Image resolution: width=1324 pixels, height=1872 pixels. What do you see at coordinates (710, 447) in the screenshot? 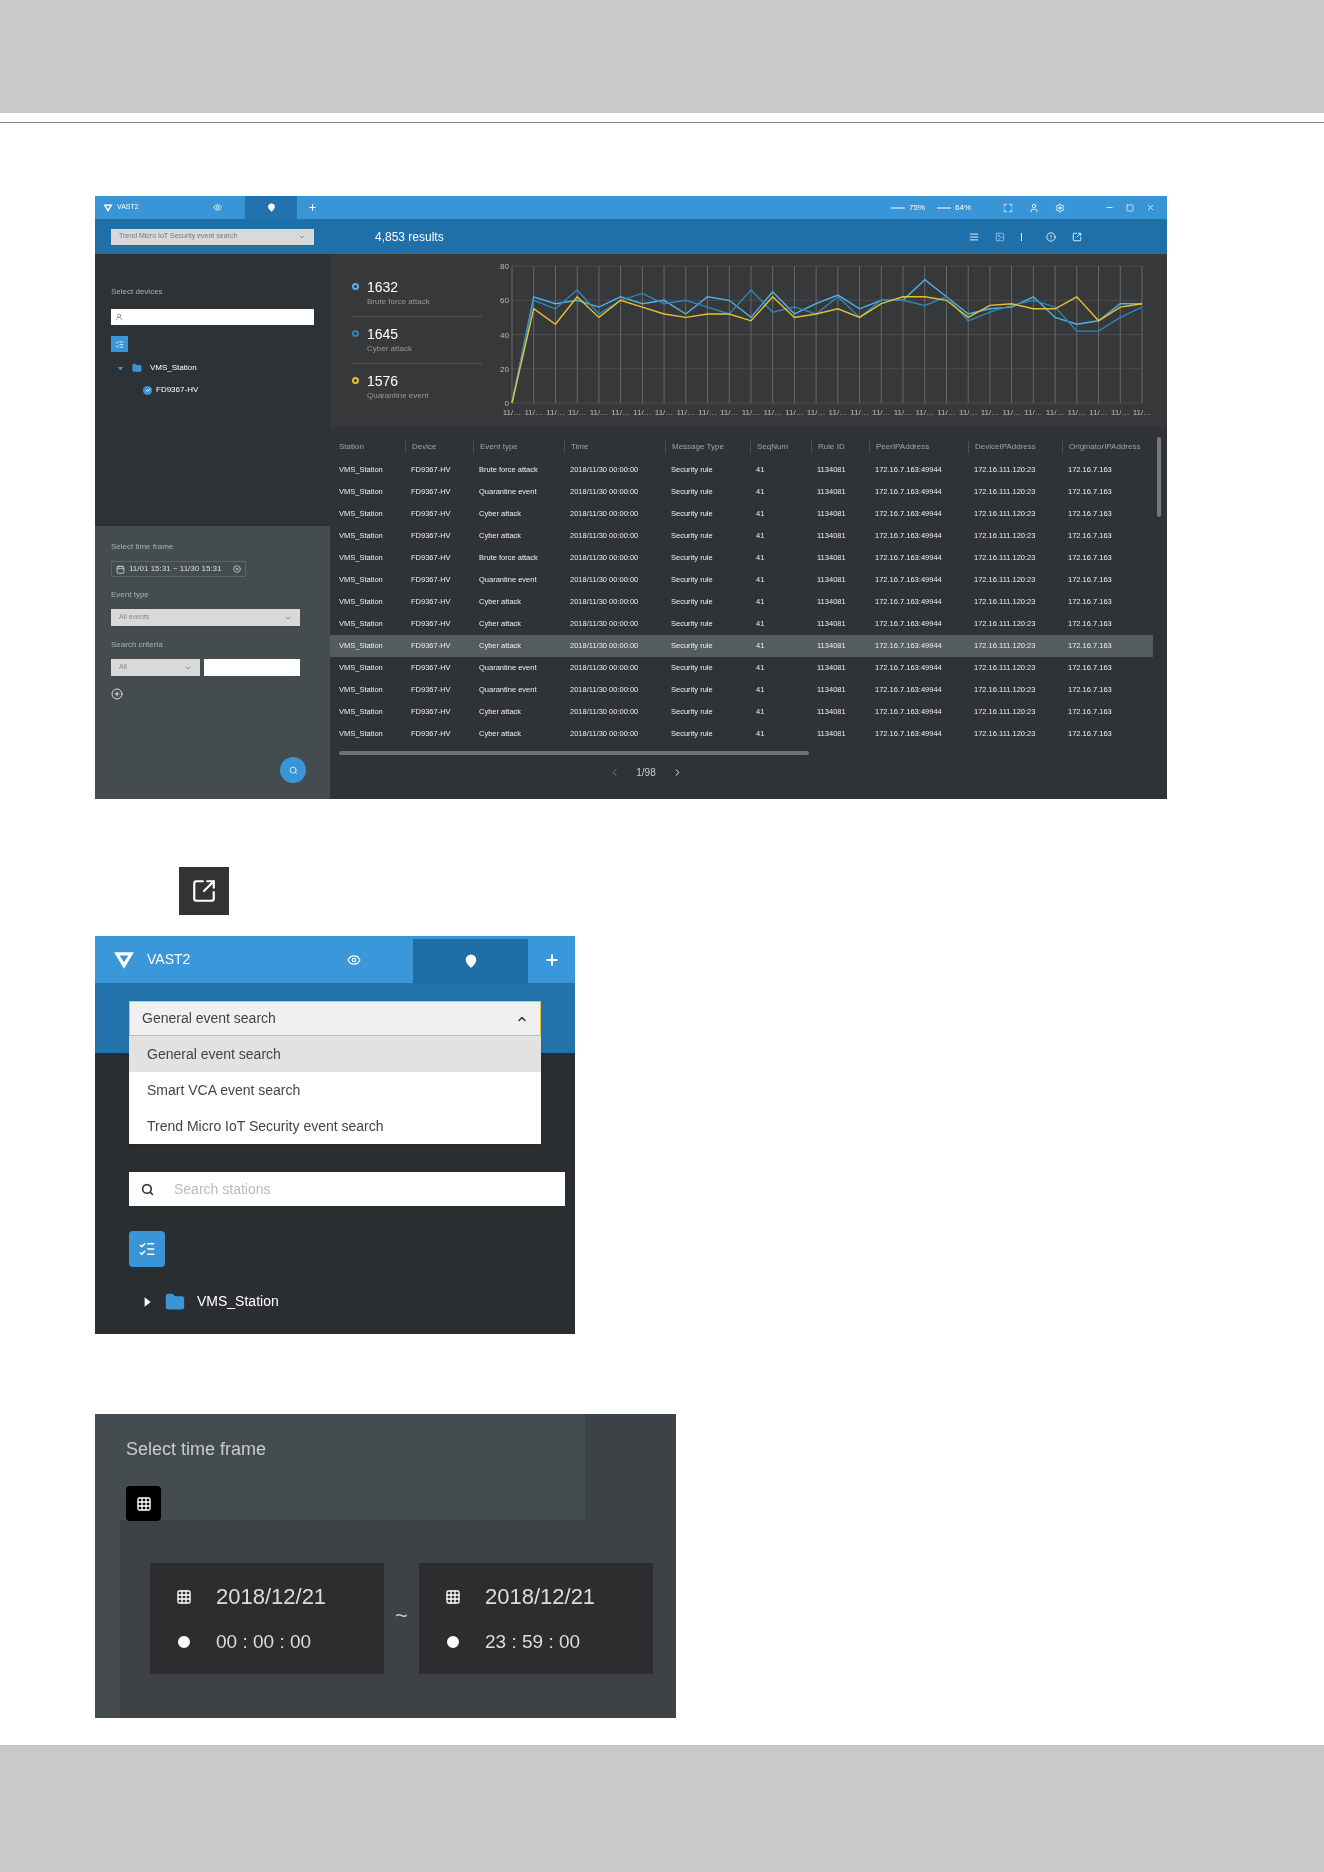
I see `column-header: Message Type` at bounding box center [710, 447].